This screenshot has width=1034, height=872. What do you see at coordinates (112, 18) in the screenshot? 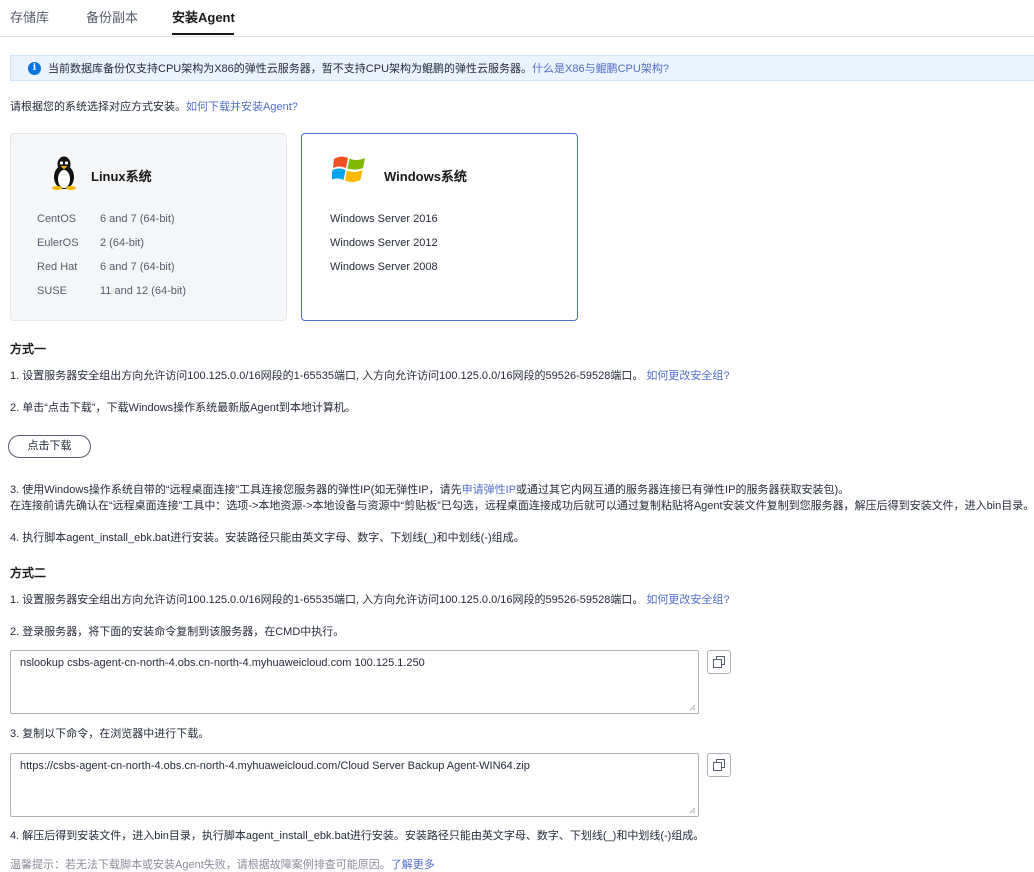
I see `tab-backup-copies: 备份副本` at bounding box center [112, 18].